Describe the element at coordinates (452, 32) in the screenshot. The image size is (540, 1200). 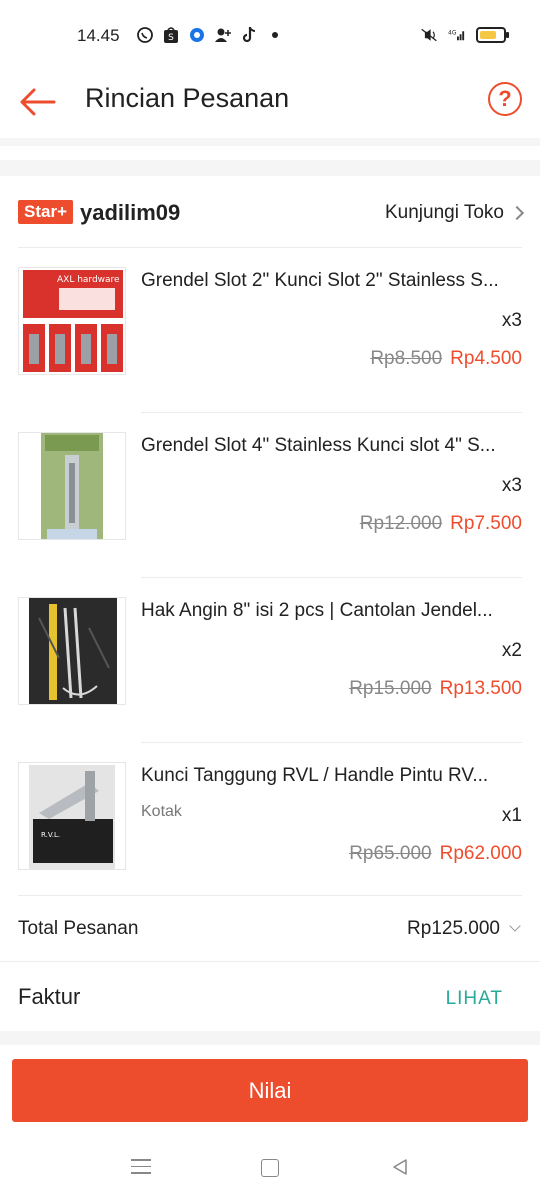
I see `network-label: 4G` at that location.